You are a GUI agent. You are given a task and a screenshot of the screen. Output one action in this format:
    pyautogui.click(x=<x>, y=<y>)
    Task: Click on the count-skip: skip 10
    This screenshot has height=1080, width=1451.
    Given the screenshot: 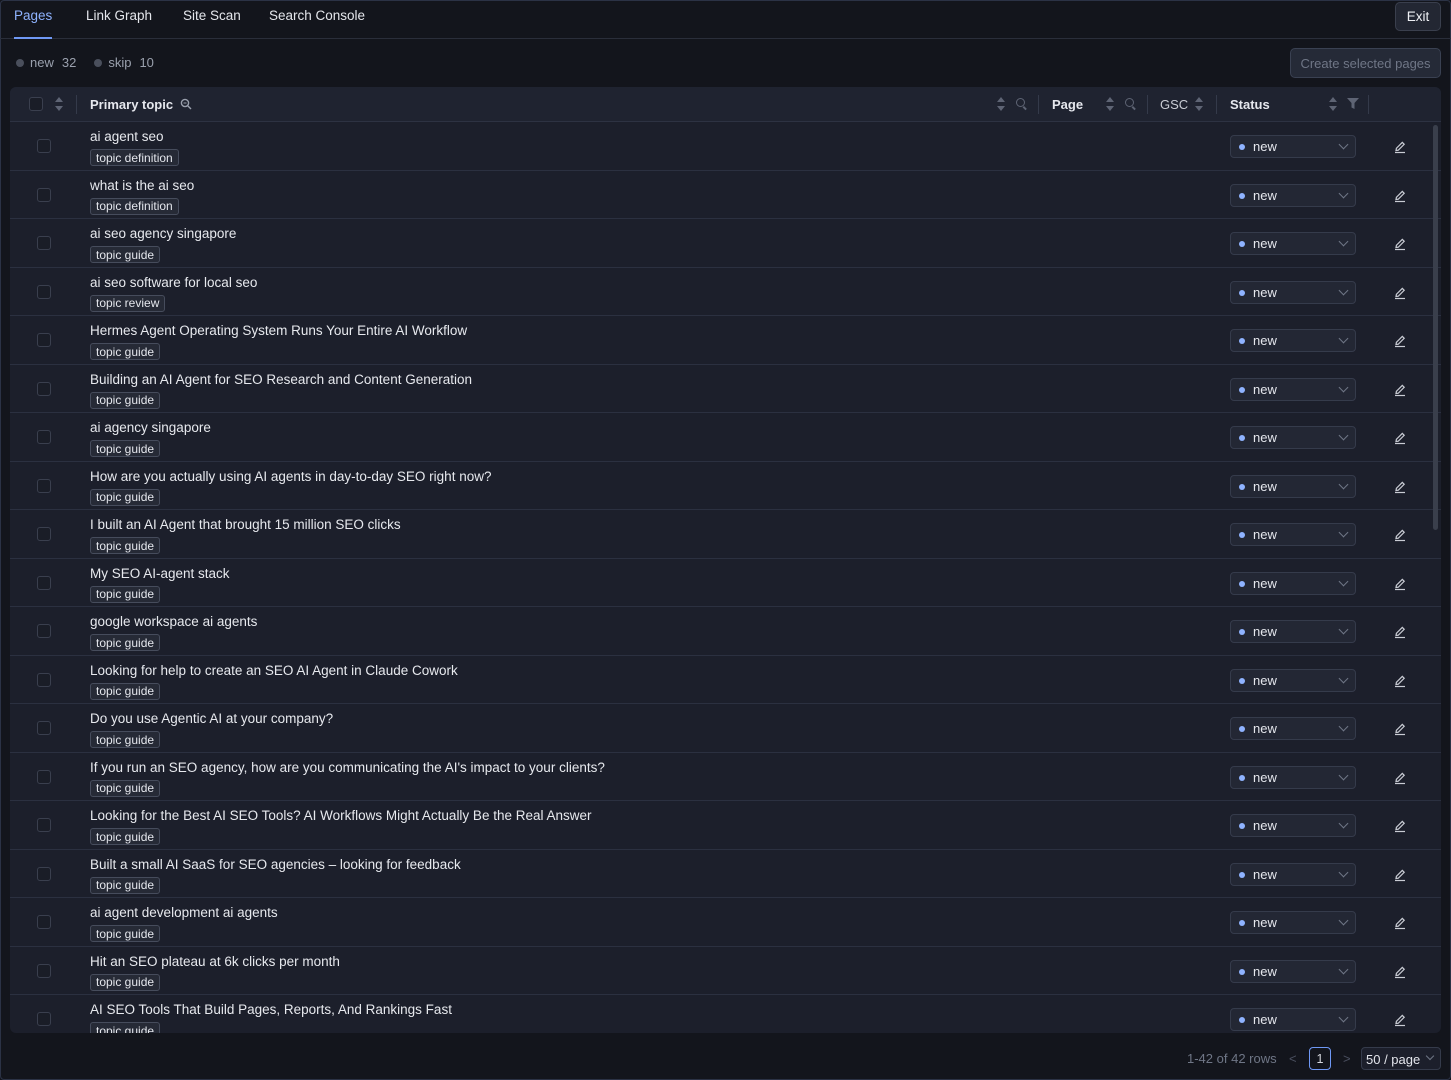 What is the action you would take?
    pyautogui.click(x=124, y=62)
    